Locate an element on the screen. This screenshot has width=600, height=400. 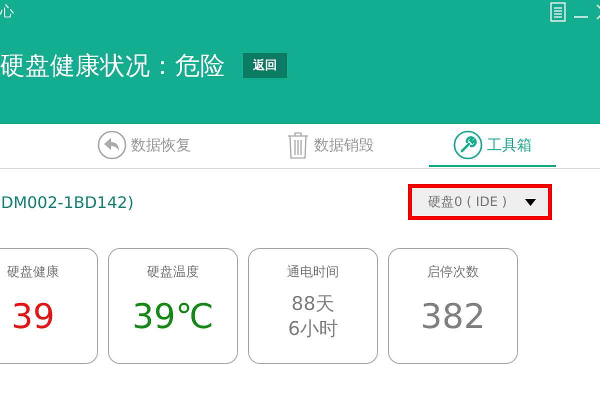
stat-value: 6小时 is located at coordinates (313, 329).